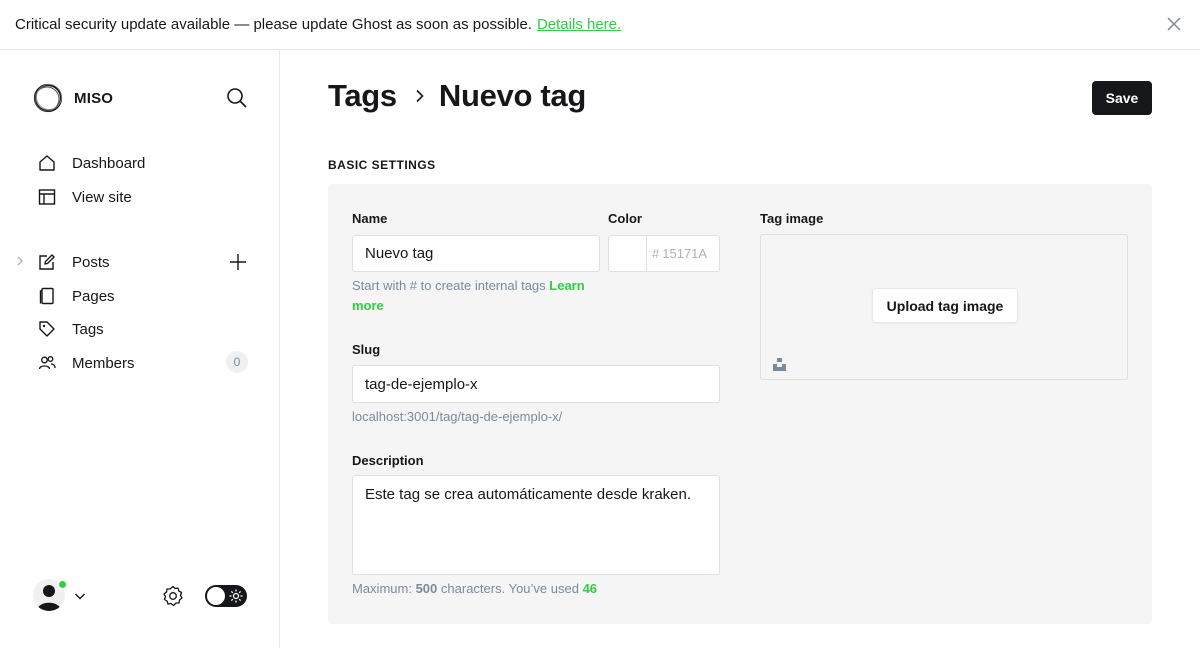 Image resolution: width=1200 pixels, height=648 pixels. Describe the element at coordinates (625, 218) in the screenshot. I see `color-label: Color` at that location.